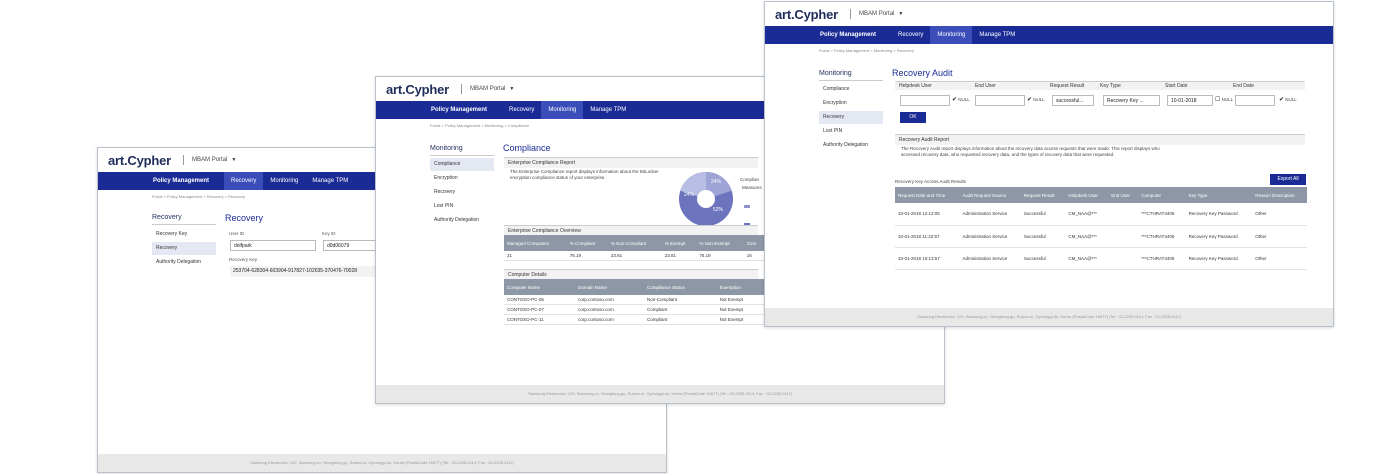 This screenshot has width=1380, height=474. What do you see at coordinates (1219, 195) in the screenshot?
I see `audit-header: Key Type` at bounding box center [1219, 195].